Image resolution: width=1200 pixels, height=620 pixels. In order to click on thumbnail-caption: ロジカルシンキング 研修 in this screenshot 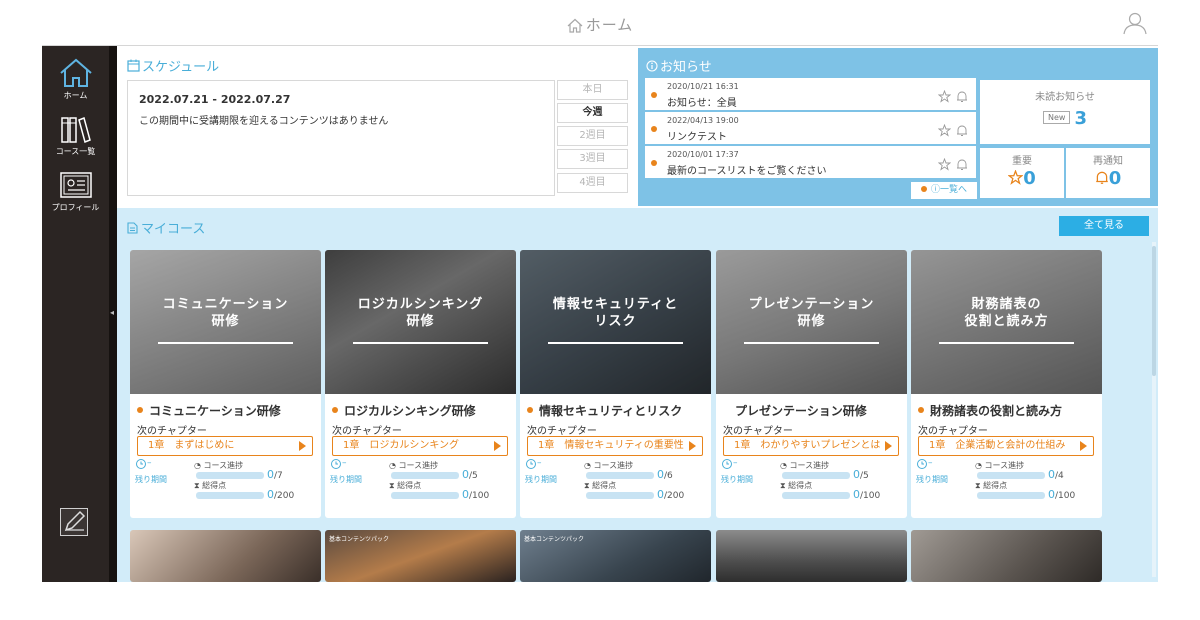, I will do `click(420, 313)`.